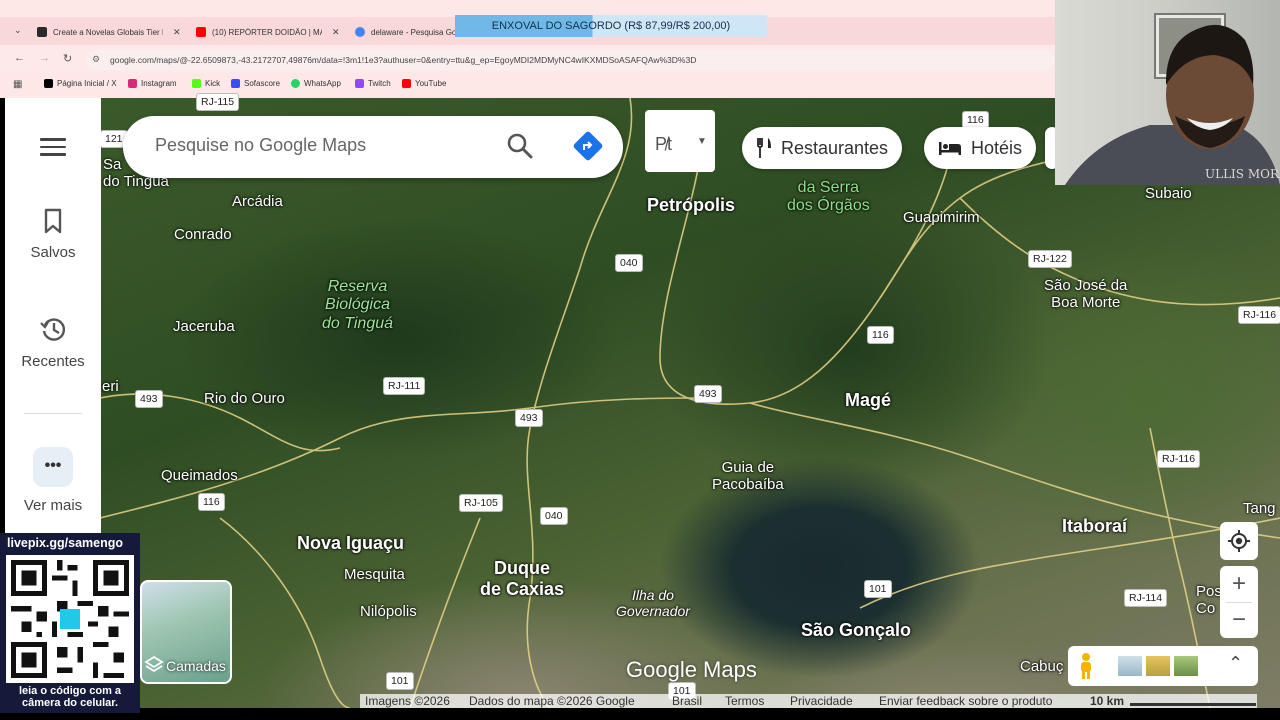  I want to click on bookmark-whatsapp: WhatsApp, so click(316, 83).